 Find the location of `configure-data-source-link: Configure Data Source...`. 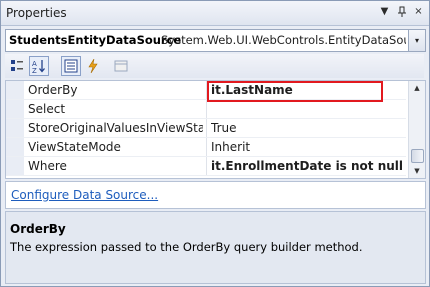

configure-data-source-link: Configure Data Source... is located at coordinates (84, 195).